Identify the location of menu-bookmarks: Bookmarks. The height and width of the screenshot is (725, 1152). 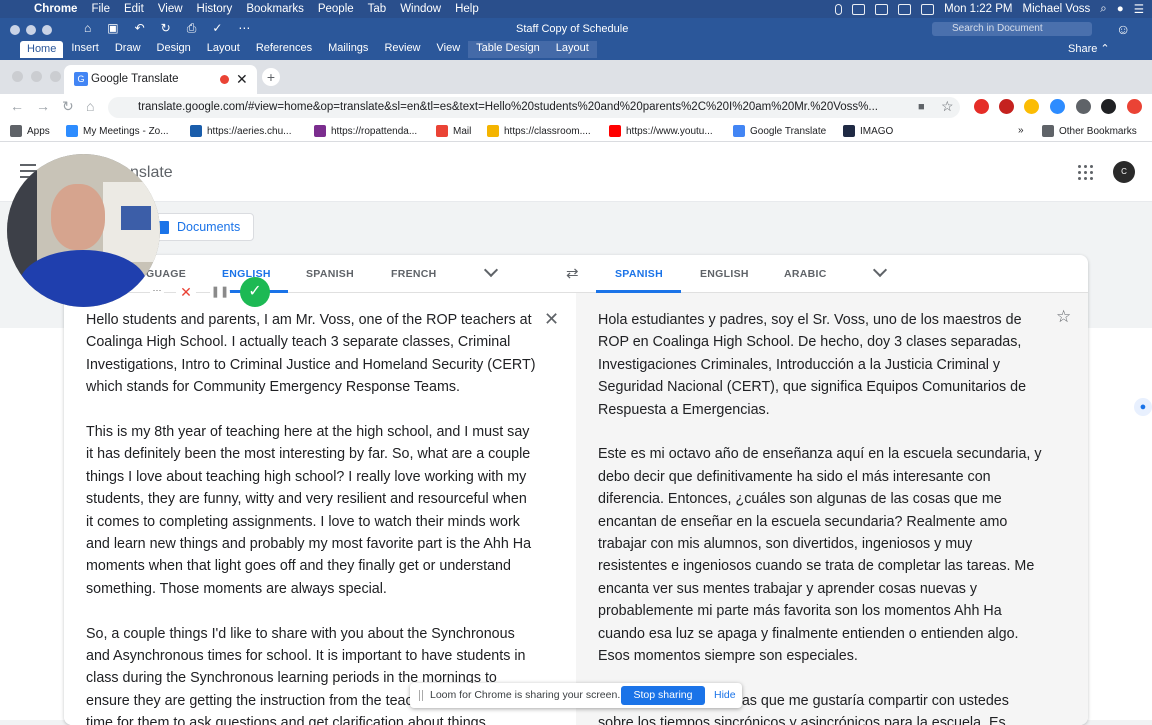
(275, 9).